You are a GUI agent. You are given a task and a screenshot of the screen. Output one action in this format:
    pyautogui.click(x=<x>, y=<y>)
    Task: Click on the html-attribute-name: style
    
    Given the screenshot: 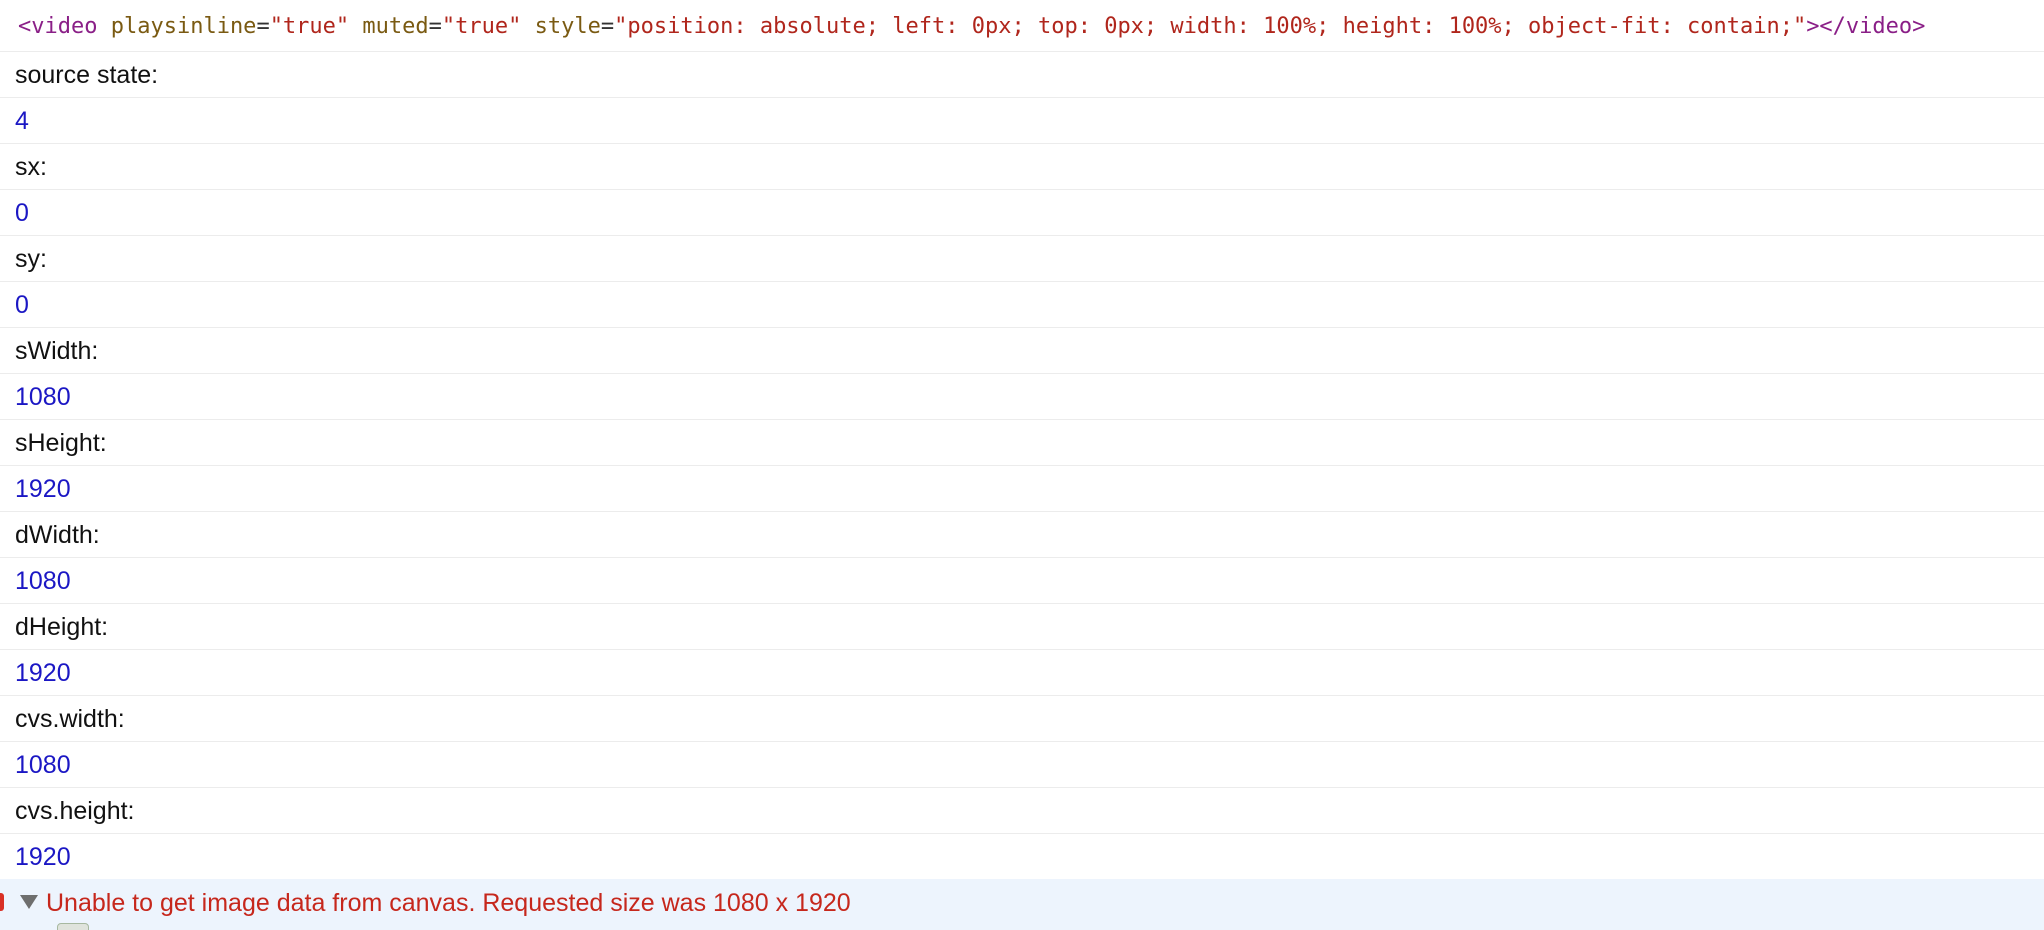 What is the action you would take?
    pyautogui.click(x=567, y=26)
    